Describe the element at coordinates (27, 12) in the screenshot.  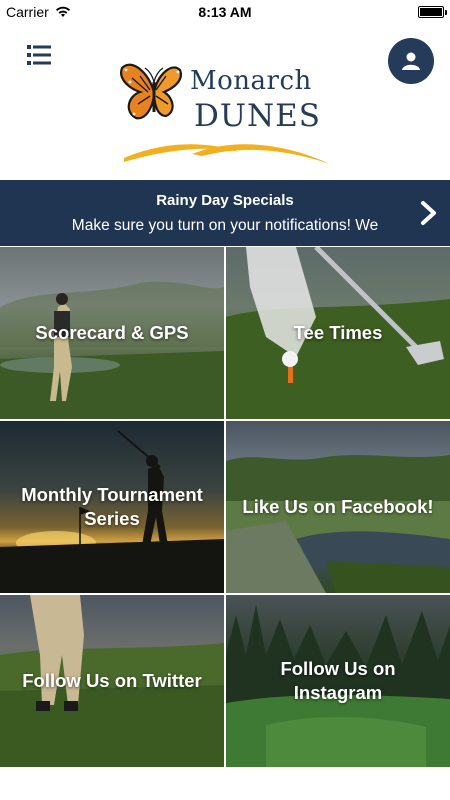
I see `carrier-label: Carrier` at that location.